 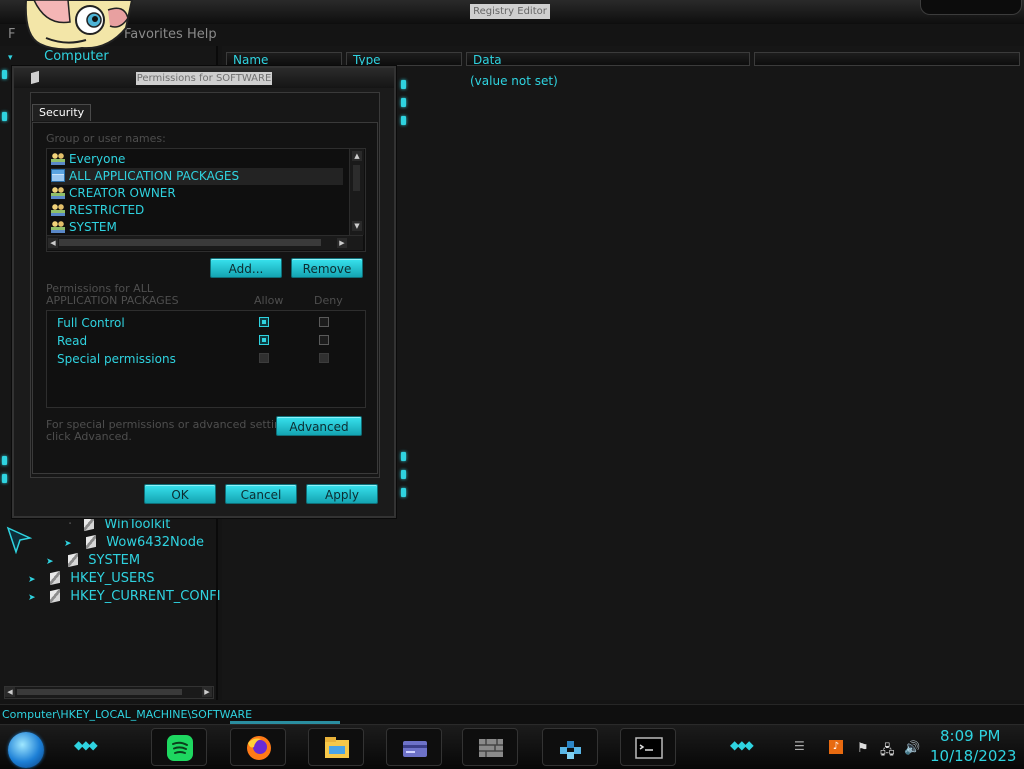 I want to click on dialog-titlebar: Permissions for SOFTWARE, so click(x=204, y=78).